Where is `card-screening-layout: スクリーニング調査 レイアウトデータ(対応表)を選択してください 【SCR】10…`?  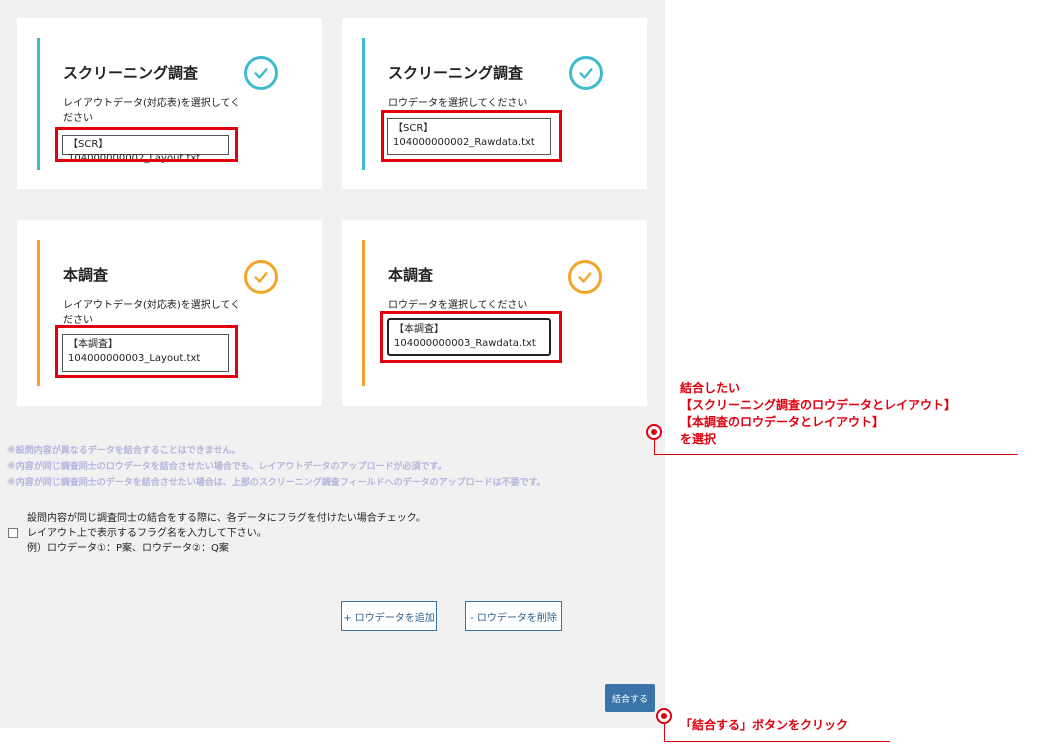
card-screening-layout: スクリーニング調査 レイアウトデータ(対応表)を選択してください 【SCR】10… is located at coordinates (169, 103).